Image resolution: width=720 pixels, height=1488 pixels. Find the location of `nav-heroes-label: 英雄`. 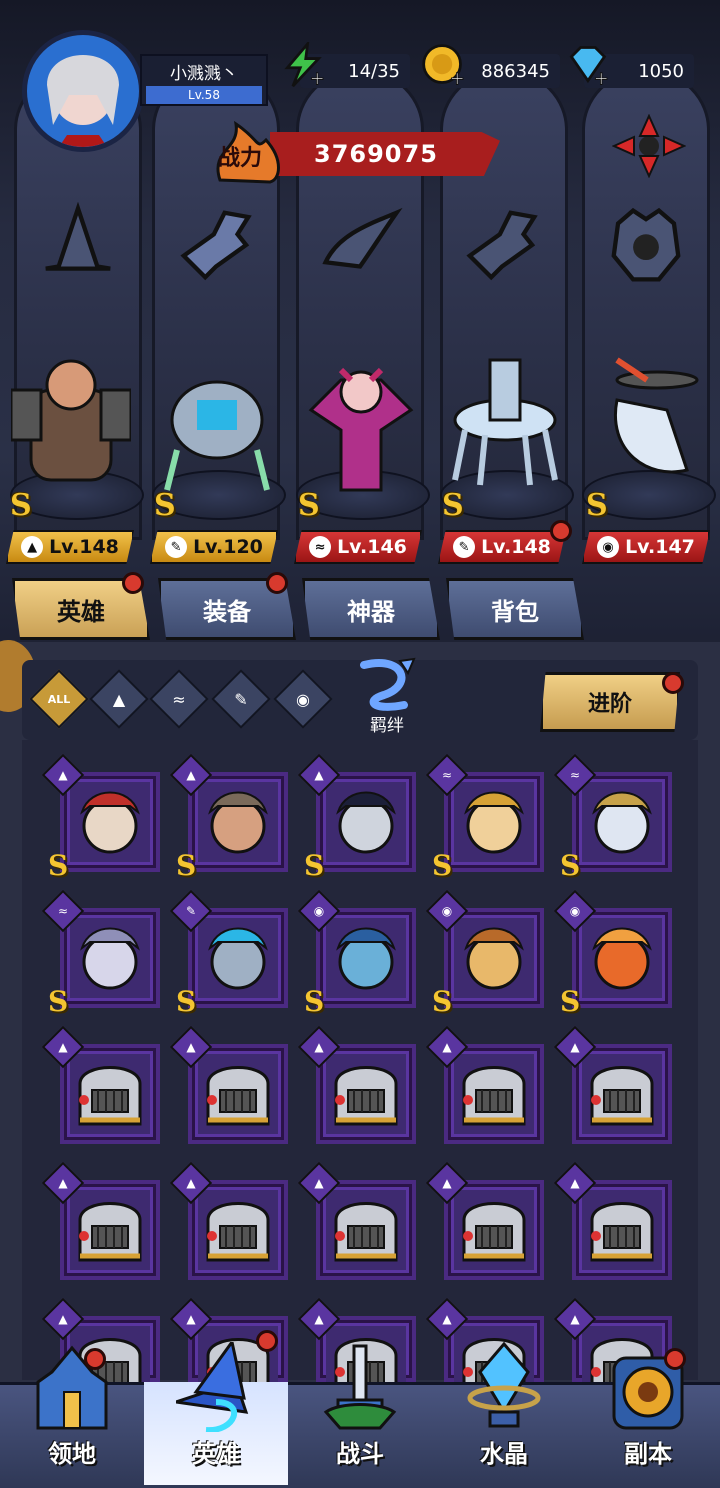

nav-heroes-label: 英雄 is located at coordinates (216, 1454).